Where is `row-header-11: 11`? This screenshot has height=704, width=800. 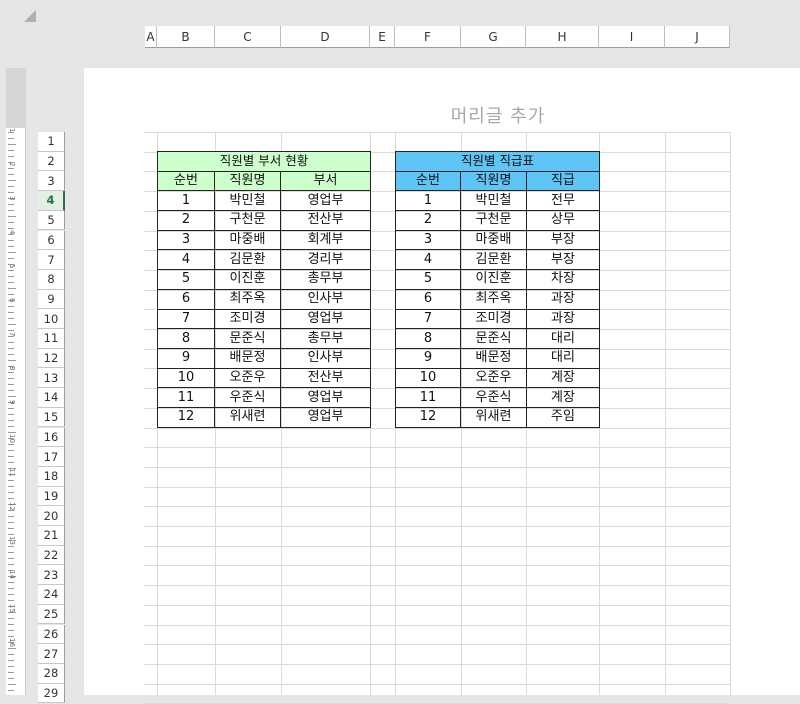
row-header-11: 11 is located at coordinates (51, 339).